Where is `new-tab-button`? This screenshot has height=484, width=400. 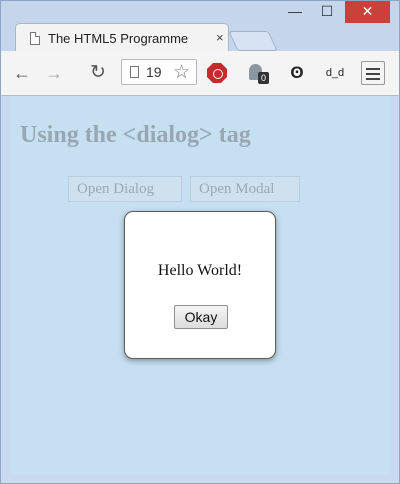
new-tab-button is located at coordinates (253, 41).